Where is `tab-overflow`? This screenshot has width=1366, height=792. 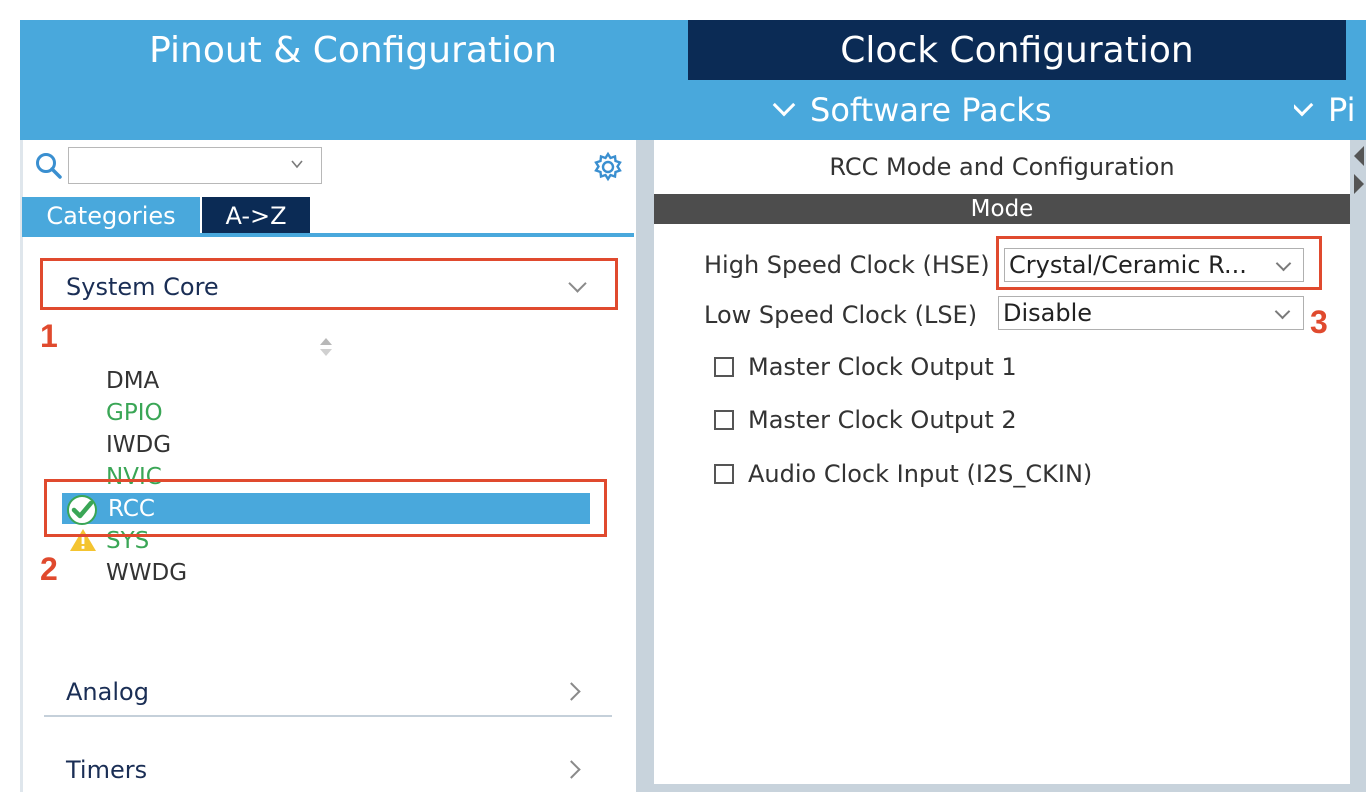 tab-overflow is located at coordinates (1357, 50).